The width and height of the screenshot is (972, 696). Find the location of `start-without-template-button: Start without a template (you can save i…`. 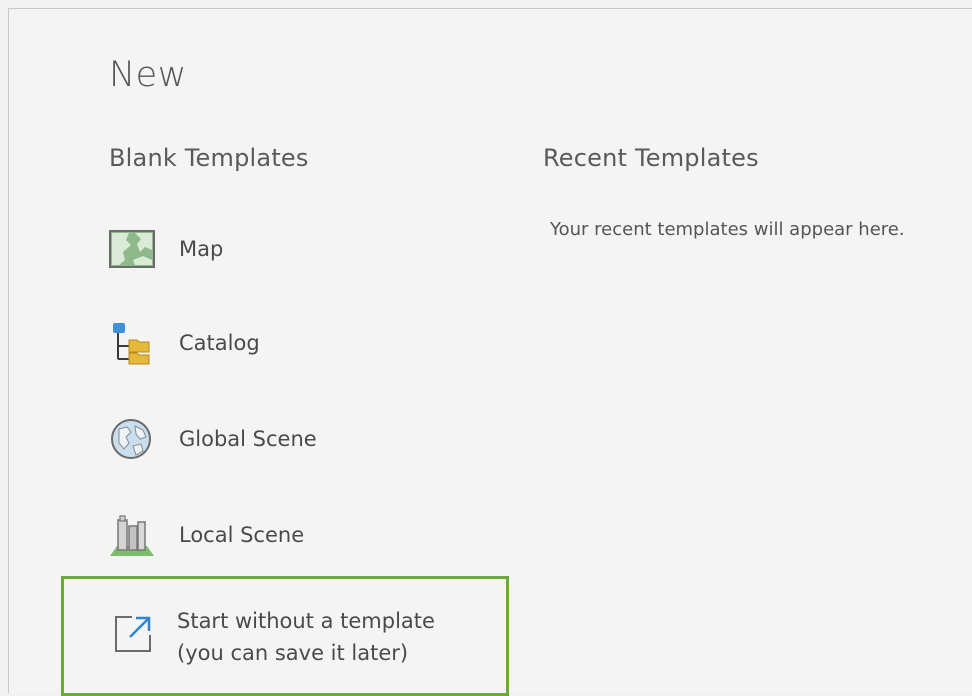

start-without-template-button: Start without a template (you can save i… is located at coordinates (285, 636).